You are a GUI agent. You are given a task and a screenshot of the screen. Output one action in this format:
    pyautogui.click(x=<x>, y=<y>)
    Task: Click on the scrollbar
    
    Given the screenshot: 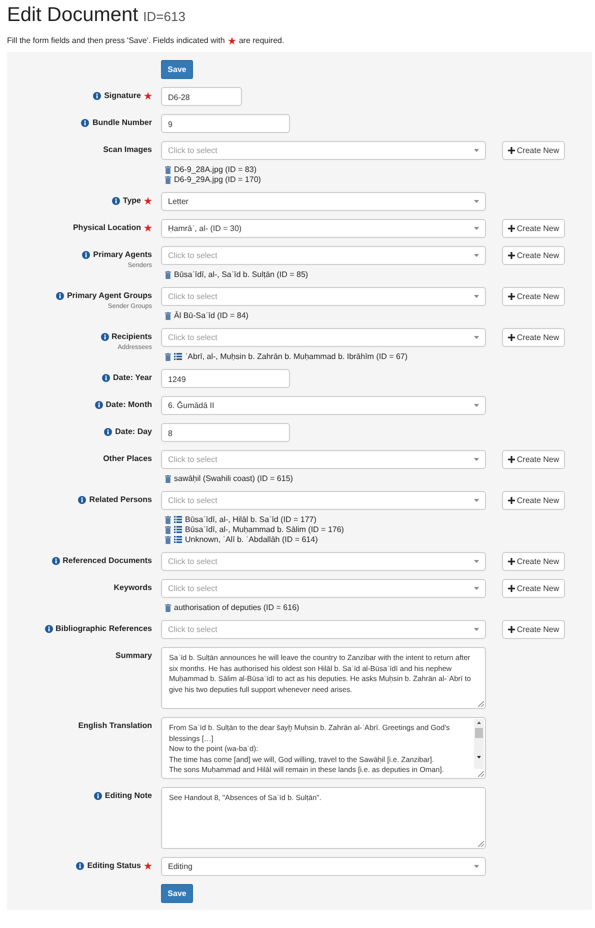 What is the action you would take?
    pyautogui.click(x=479, y=744)
    